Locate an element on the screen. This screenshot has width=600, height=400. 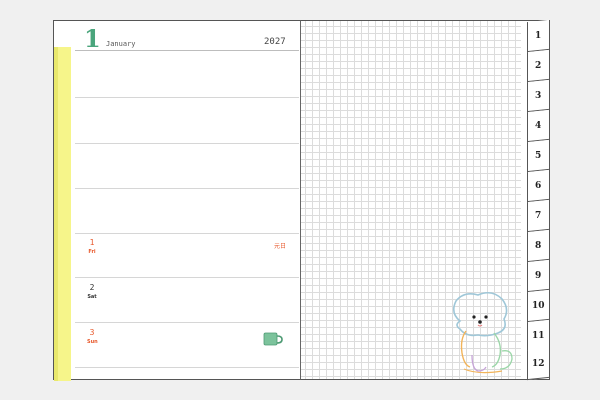
month-tab-6: 6 is located at coordinates (538, 186).